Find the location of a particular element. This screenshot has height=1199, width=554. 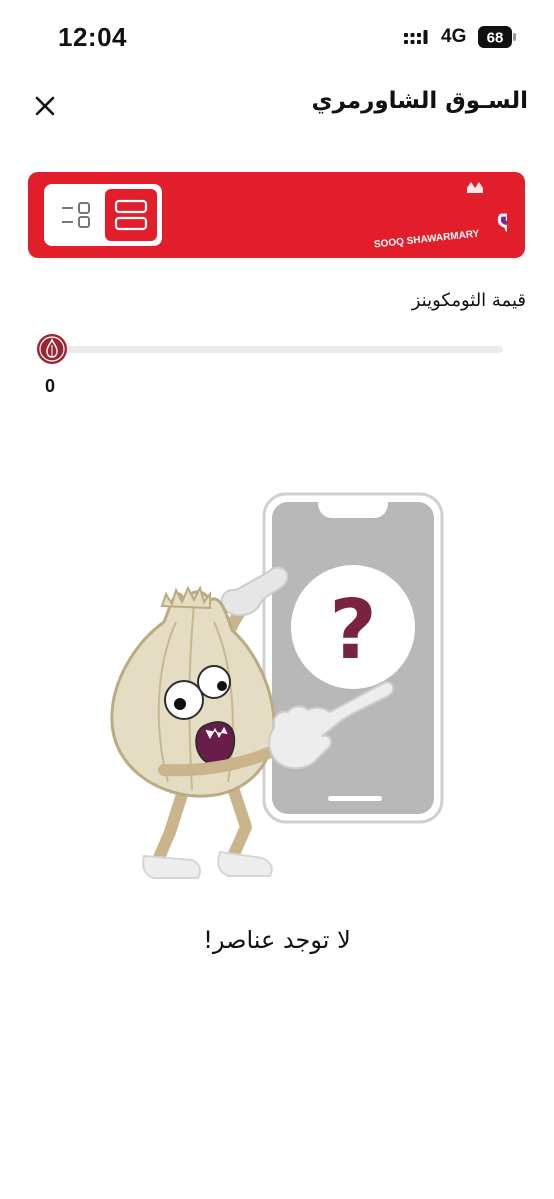

grid-view-icon is located at coordinates (131, 215).